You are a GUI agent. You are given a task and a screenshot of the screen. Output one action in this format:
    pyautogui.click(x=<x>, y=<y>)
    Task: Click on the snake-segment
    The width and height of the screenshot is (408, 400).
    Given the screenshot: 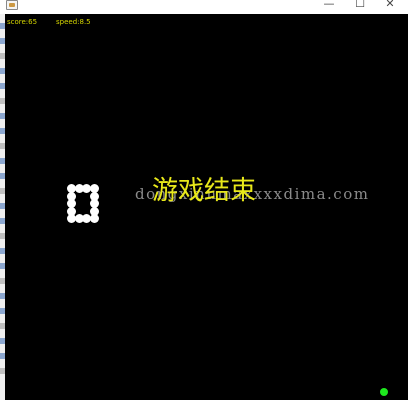 What is the action you would take?
    pyautogui.click(x=71, y=196)
    